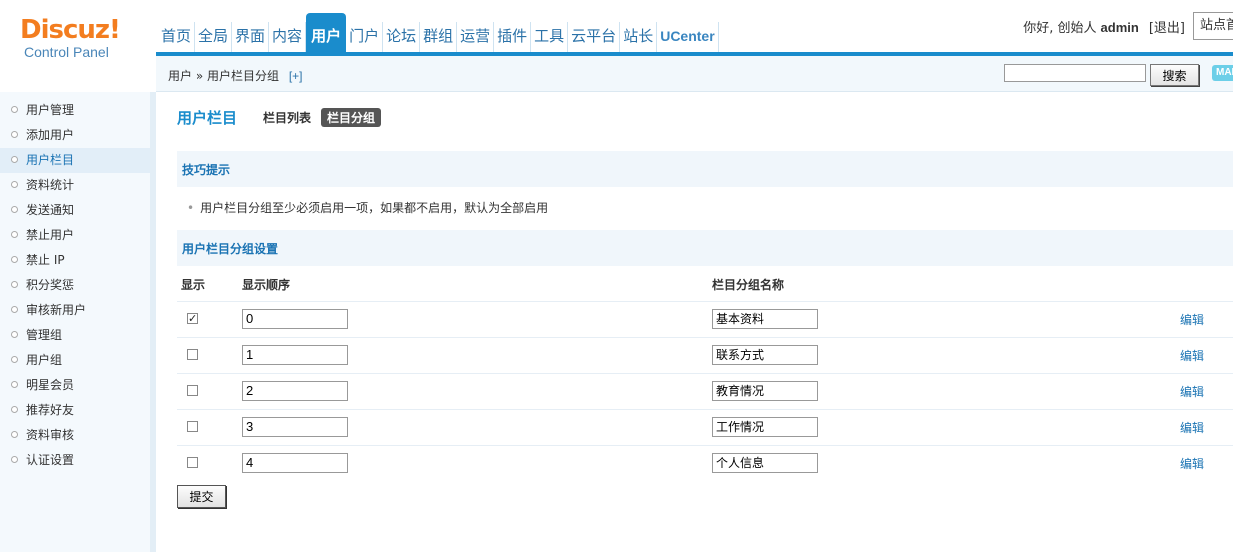 This screenshot has width=1233, height=552. What do you see at coordinates (765, 355) in the screenshot?
I see `group-name-input: 联系方式` at bounding box center [765, 355].